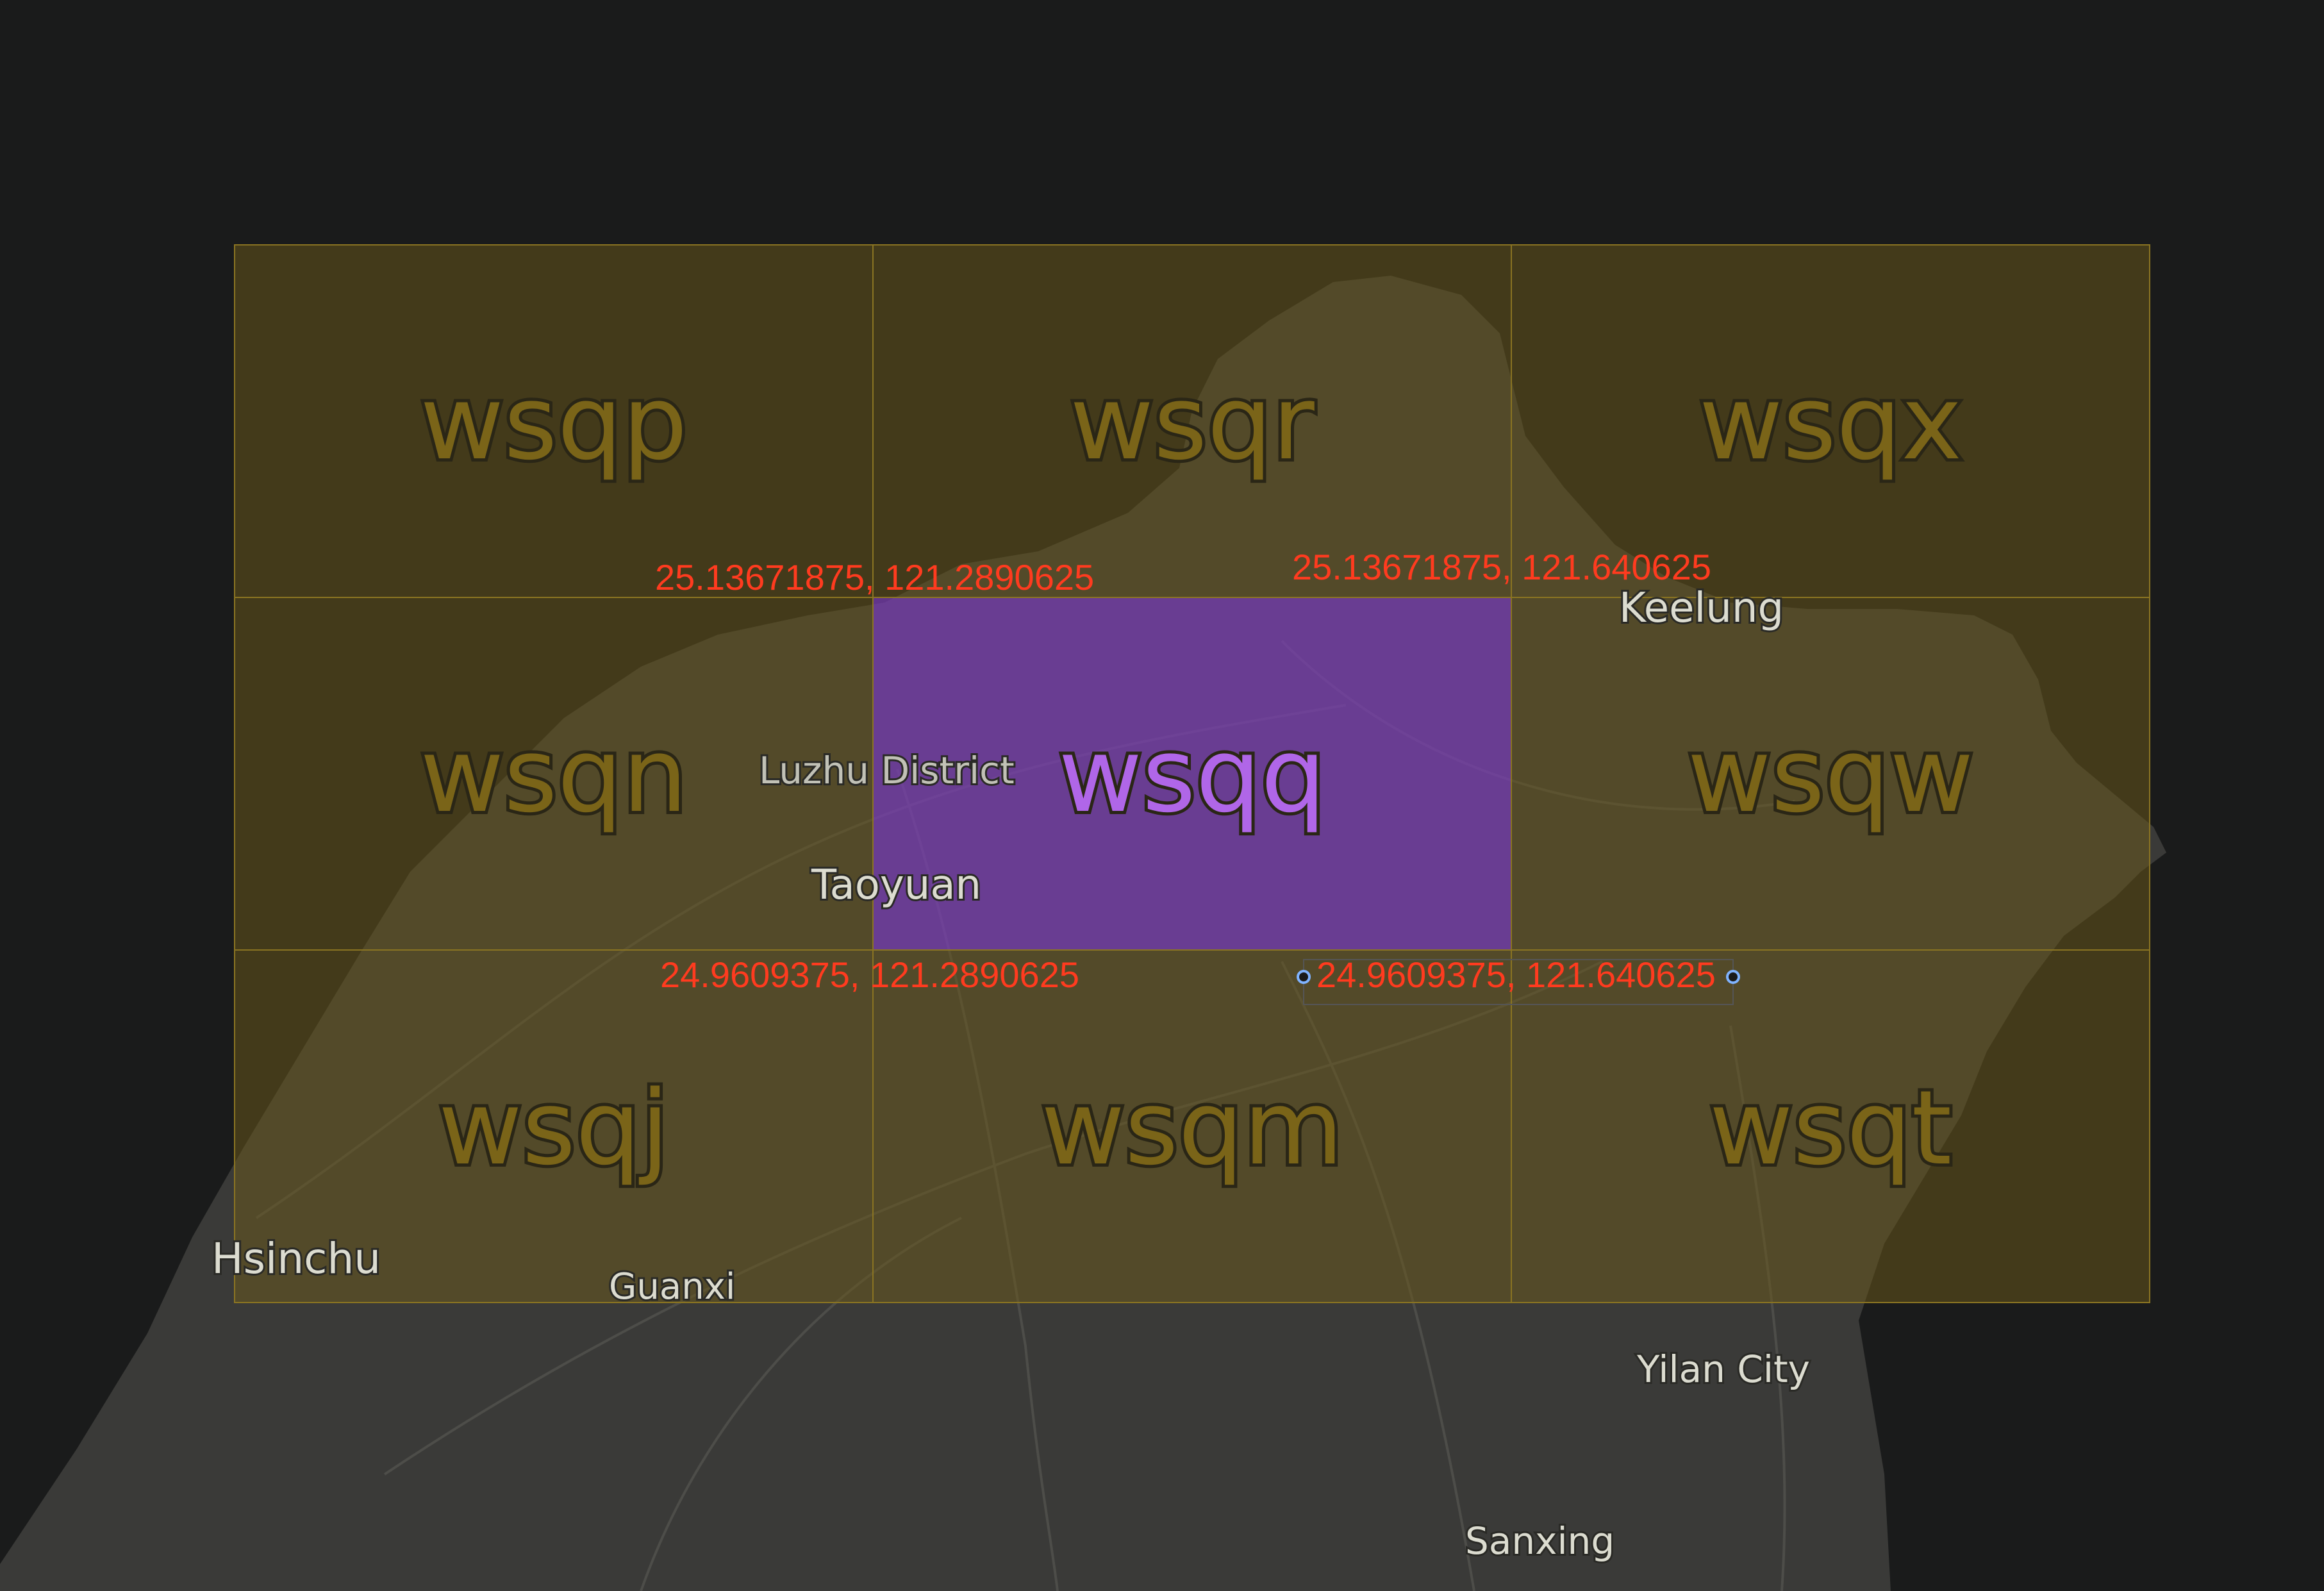  Describe the element at coordinates (554, 775) in the screenshot. I see `geohash-label-wsqn: wsqn` at that location.